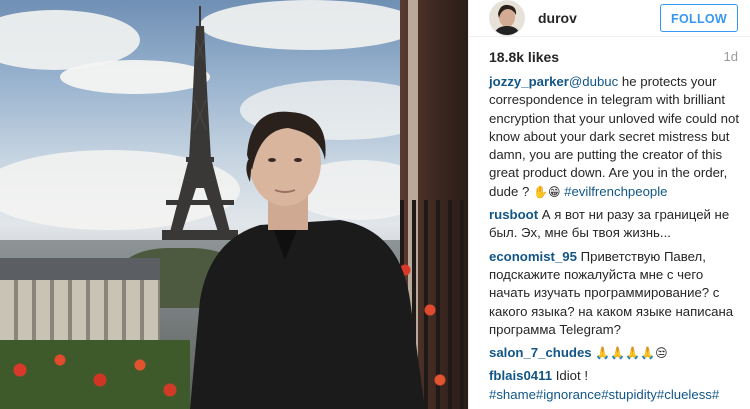 The image size is (750, 409). I want to click on hashtag-link: #ignorance, so click(568, 394).